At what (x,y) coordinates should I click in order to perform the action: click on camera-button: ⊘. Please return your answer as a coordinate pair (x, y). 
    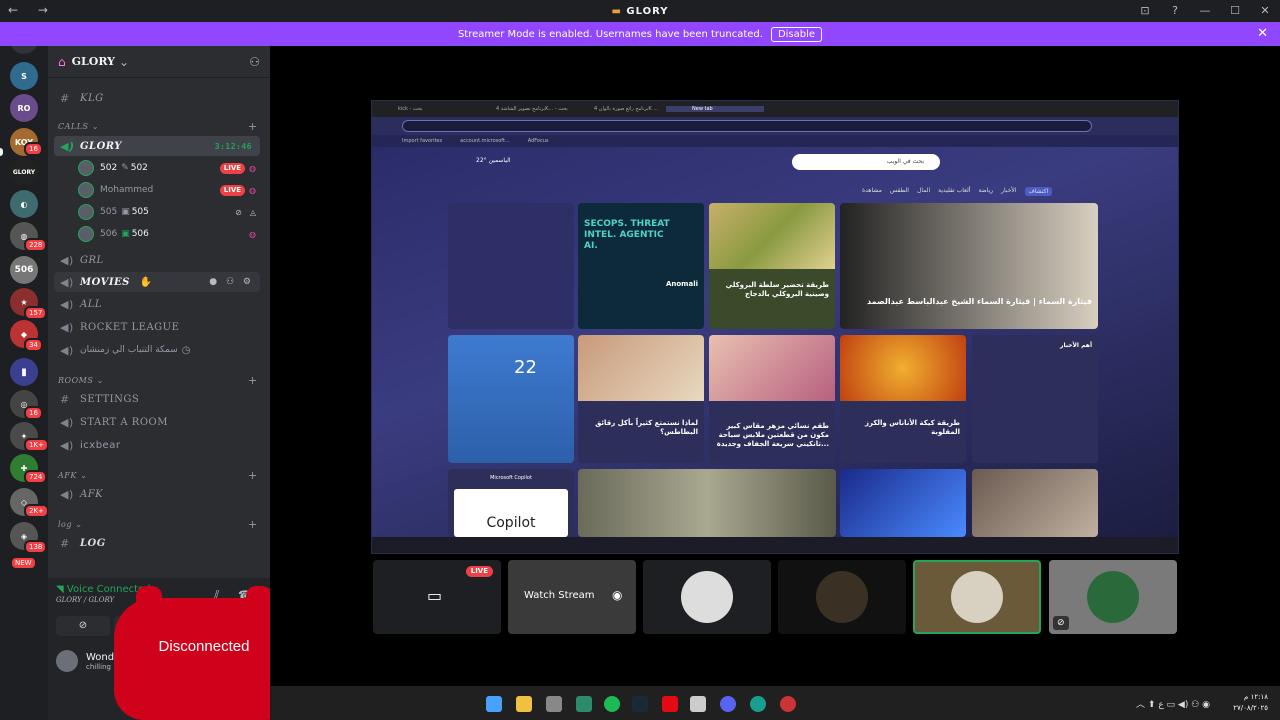
    Looking at the image, I should click on (83, 626).